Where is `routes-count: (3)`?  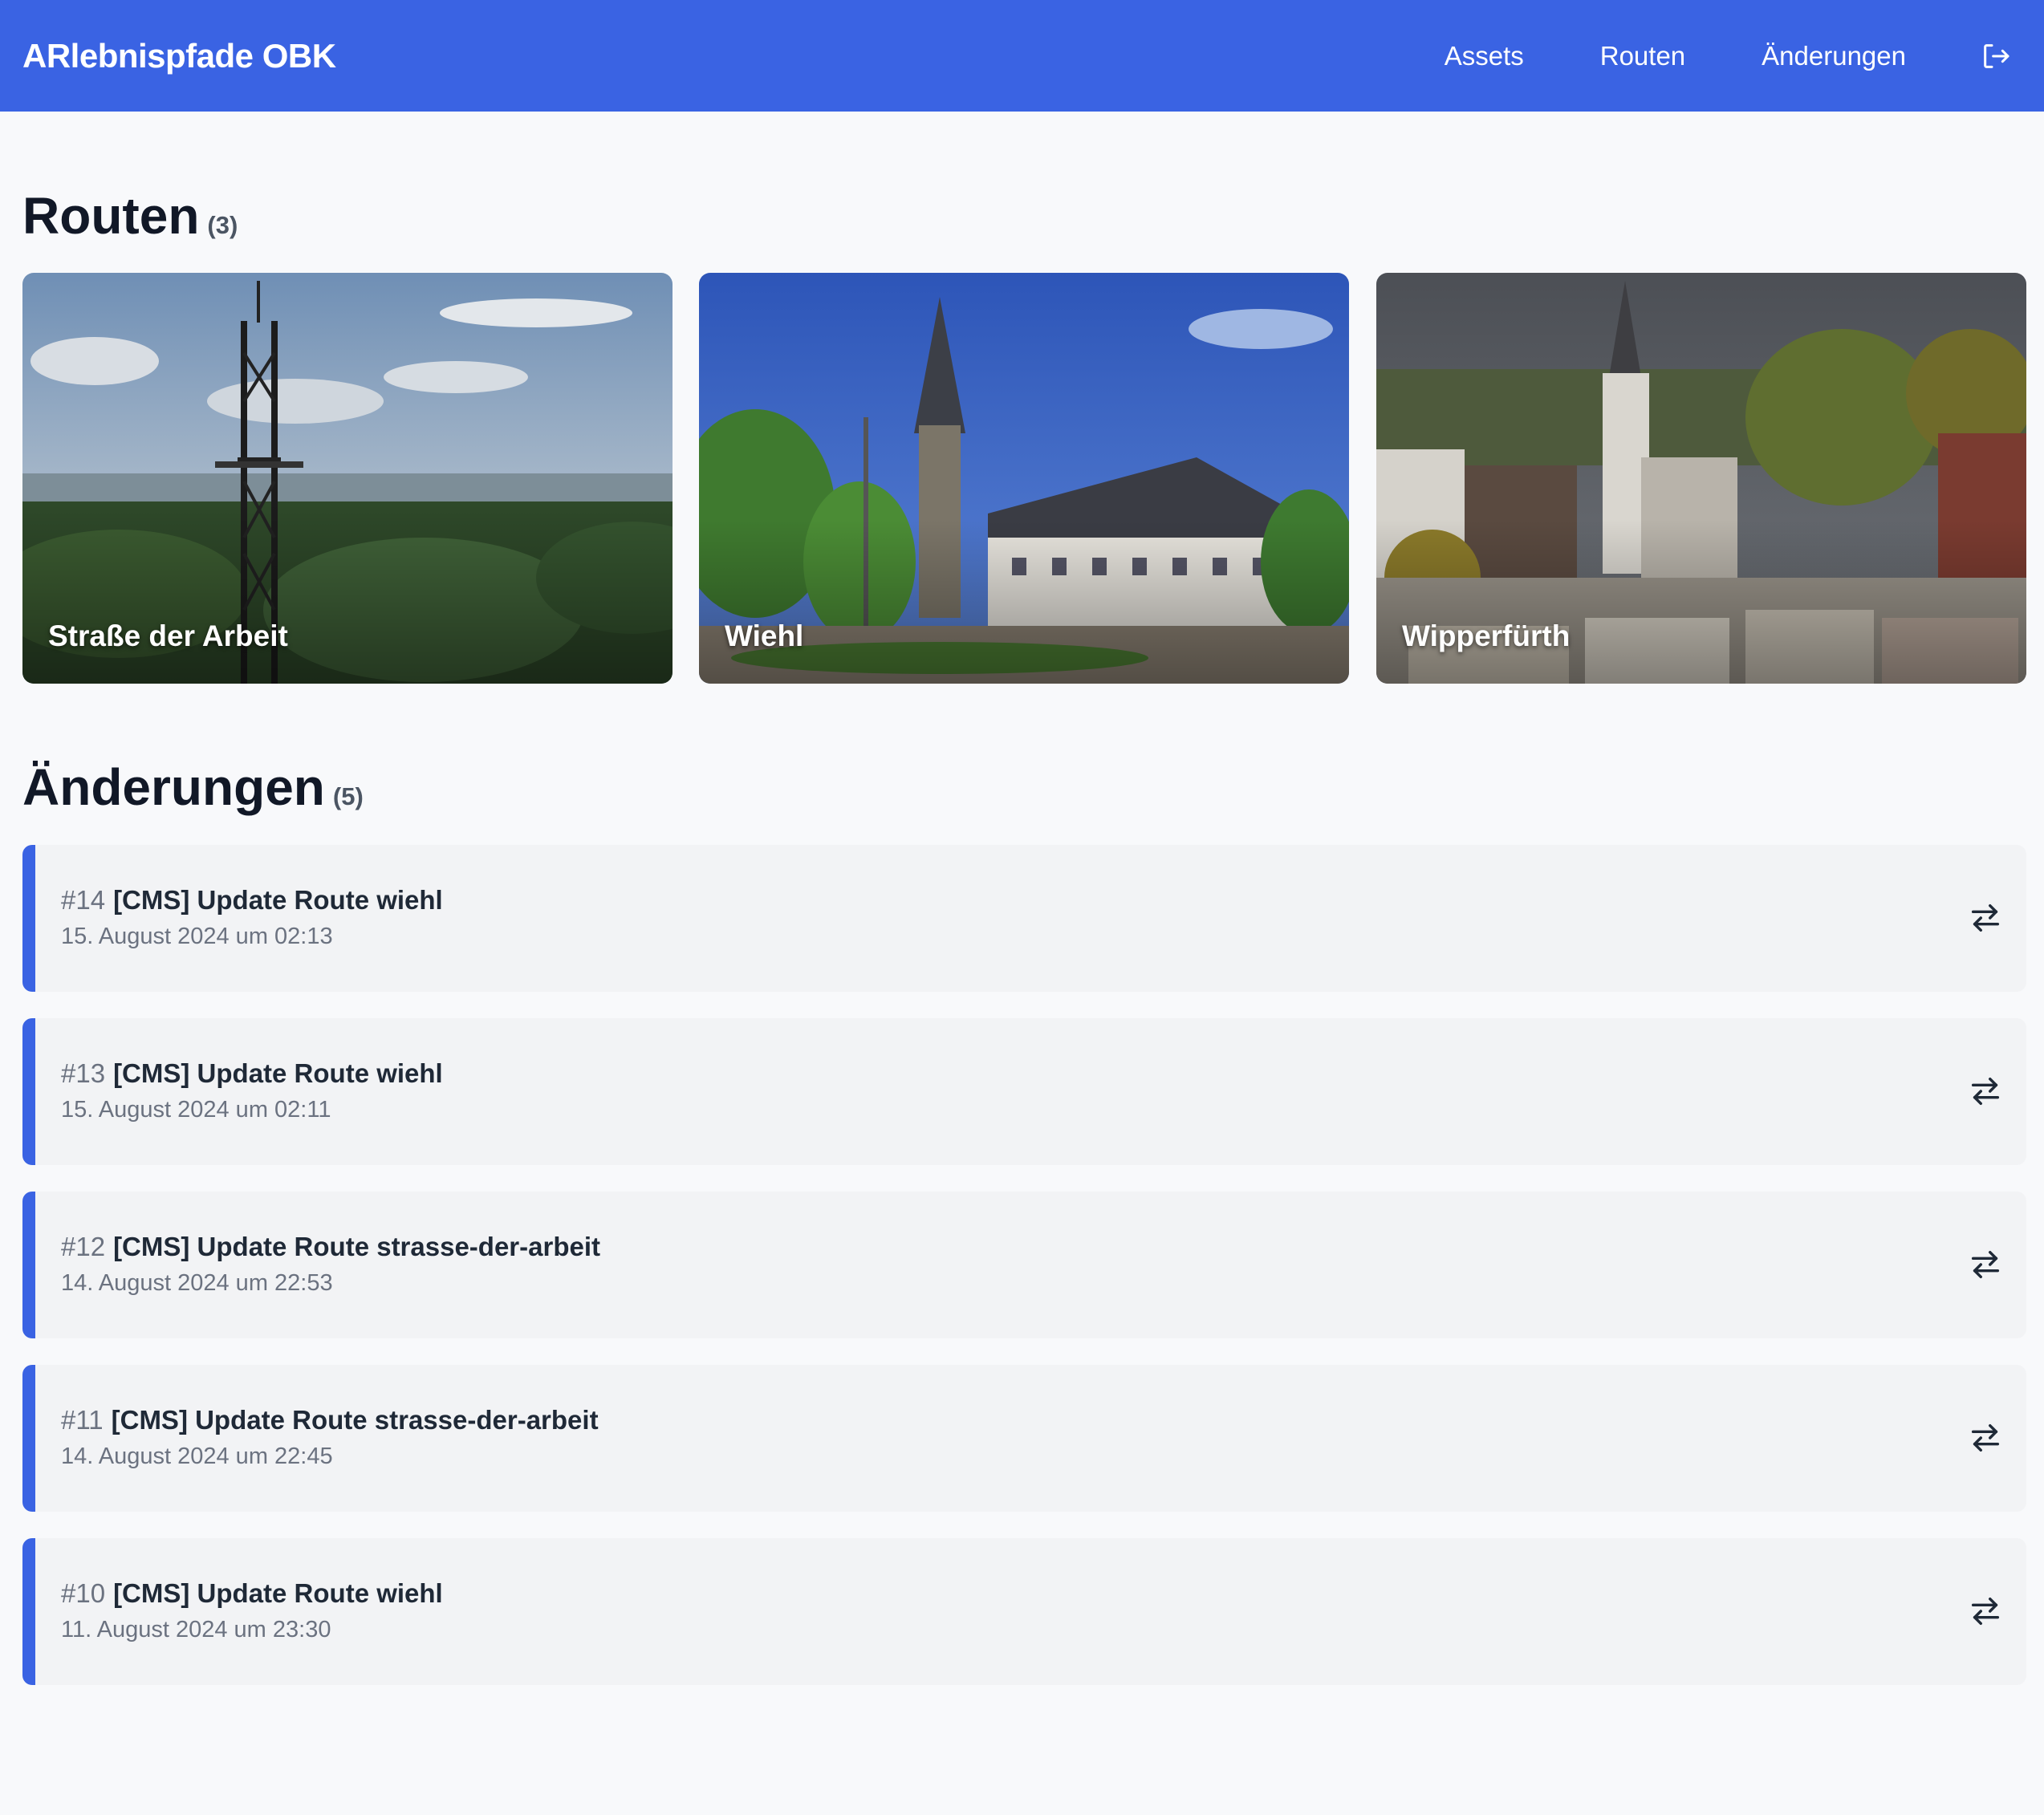 routes-count: (3) is located at coordinates (222, 225).